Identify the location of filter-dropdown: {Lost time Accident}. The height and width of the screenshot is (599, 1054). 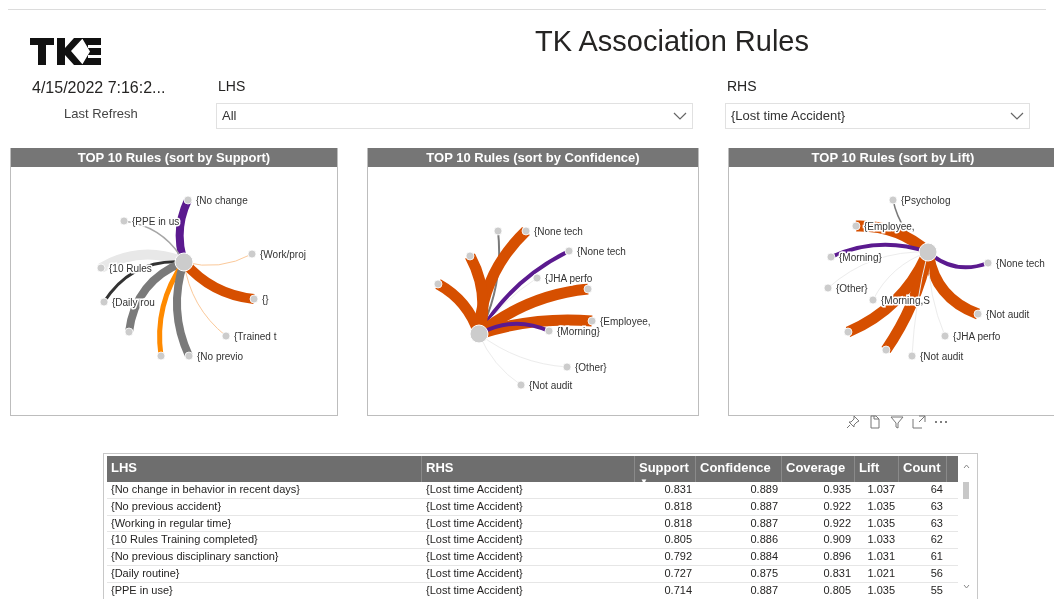
(877, 115).